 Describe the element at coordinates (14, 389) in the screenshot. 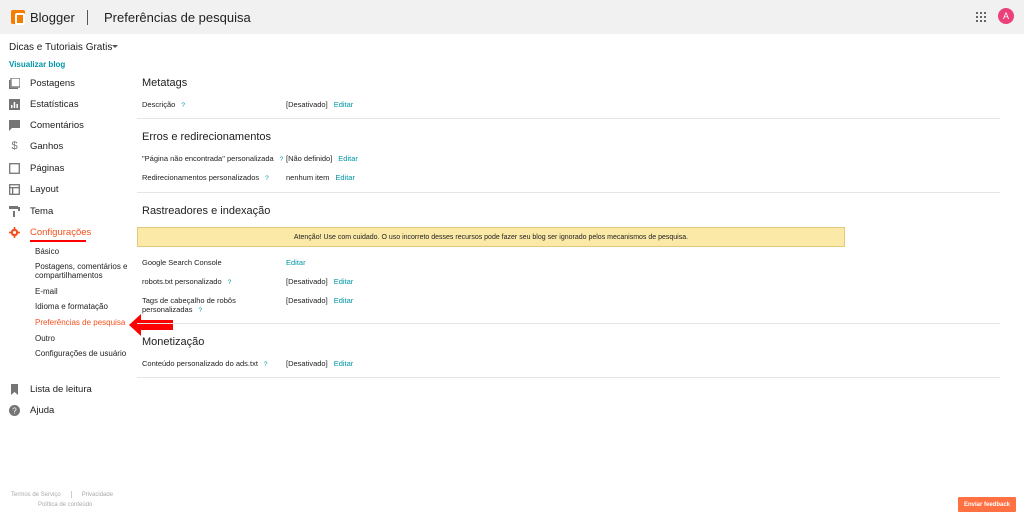

I see `bookmark-icon` at that location.